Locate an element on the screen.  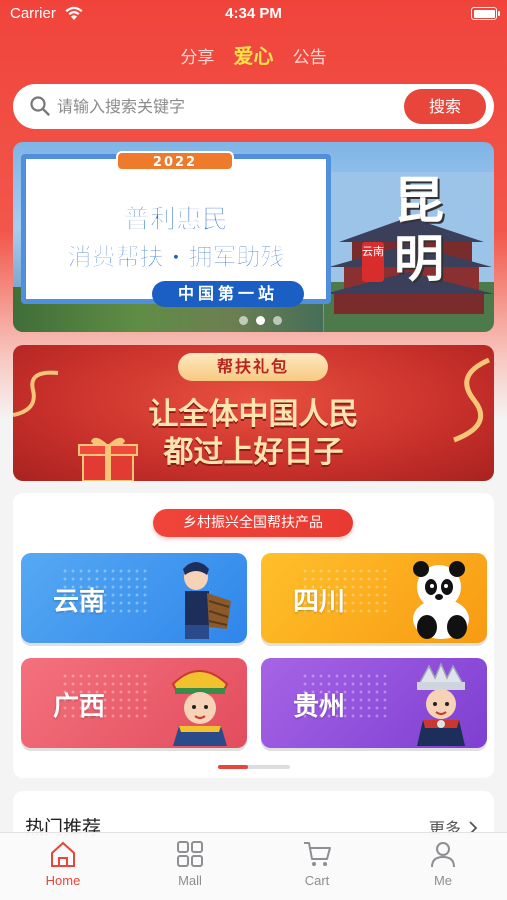
banner-station: 中国第一站 is located at coordinates (228, 294).